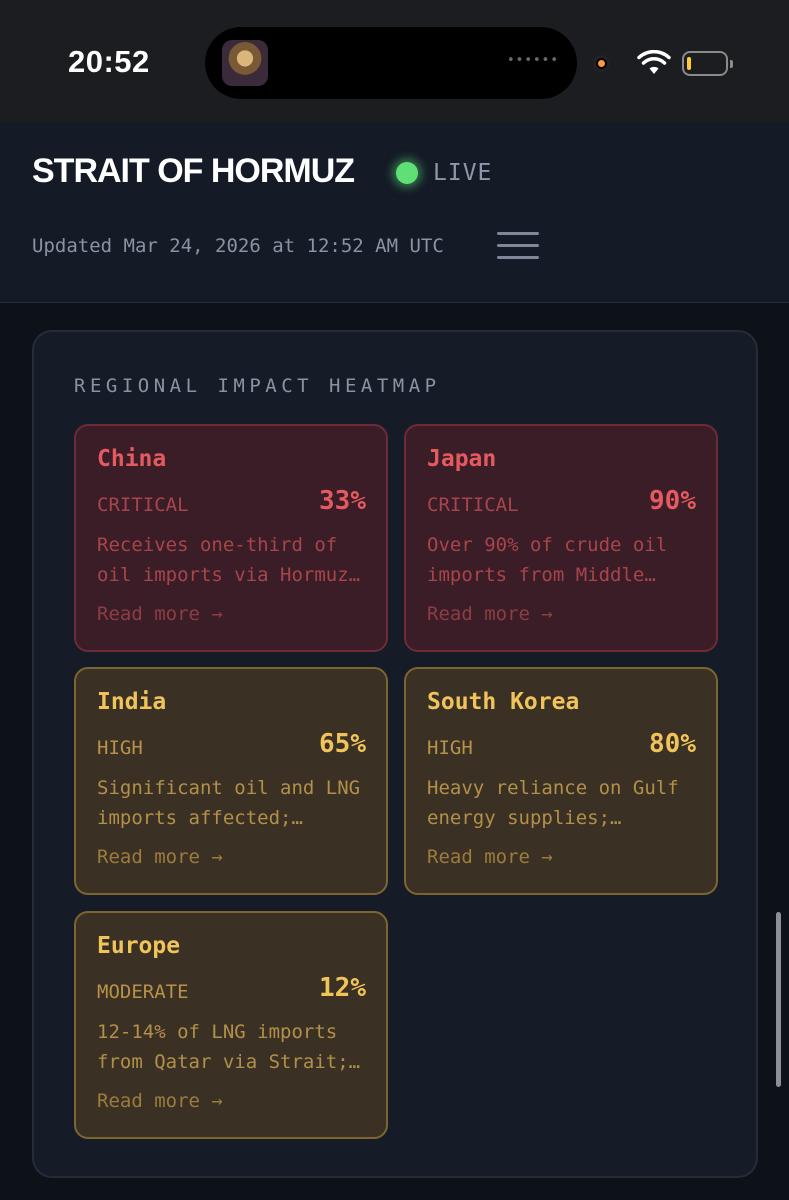  Describe the element at coordinates (601, 63) in the screenshot. I see `camera-in-use-indicator` at that location.